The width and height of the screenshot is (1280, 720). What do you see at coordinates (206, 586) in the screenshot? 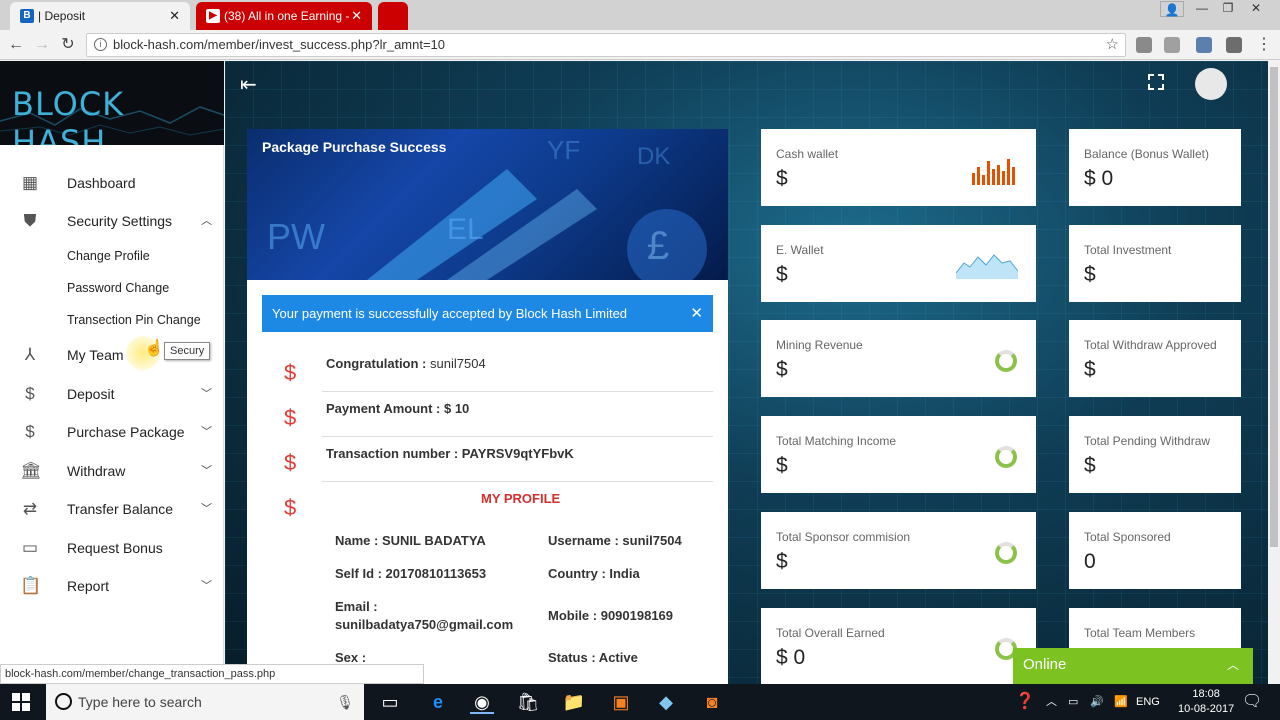
I see `chevron-down-icon: ﹀` at bounding box center [206, 586].